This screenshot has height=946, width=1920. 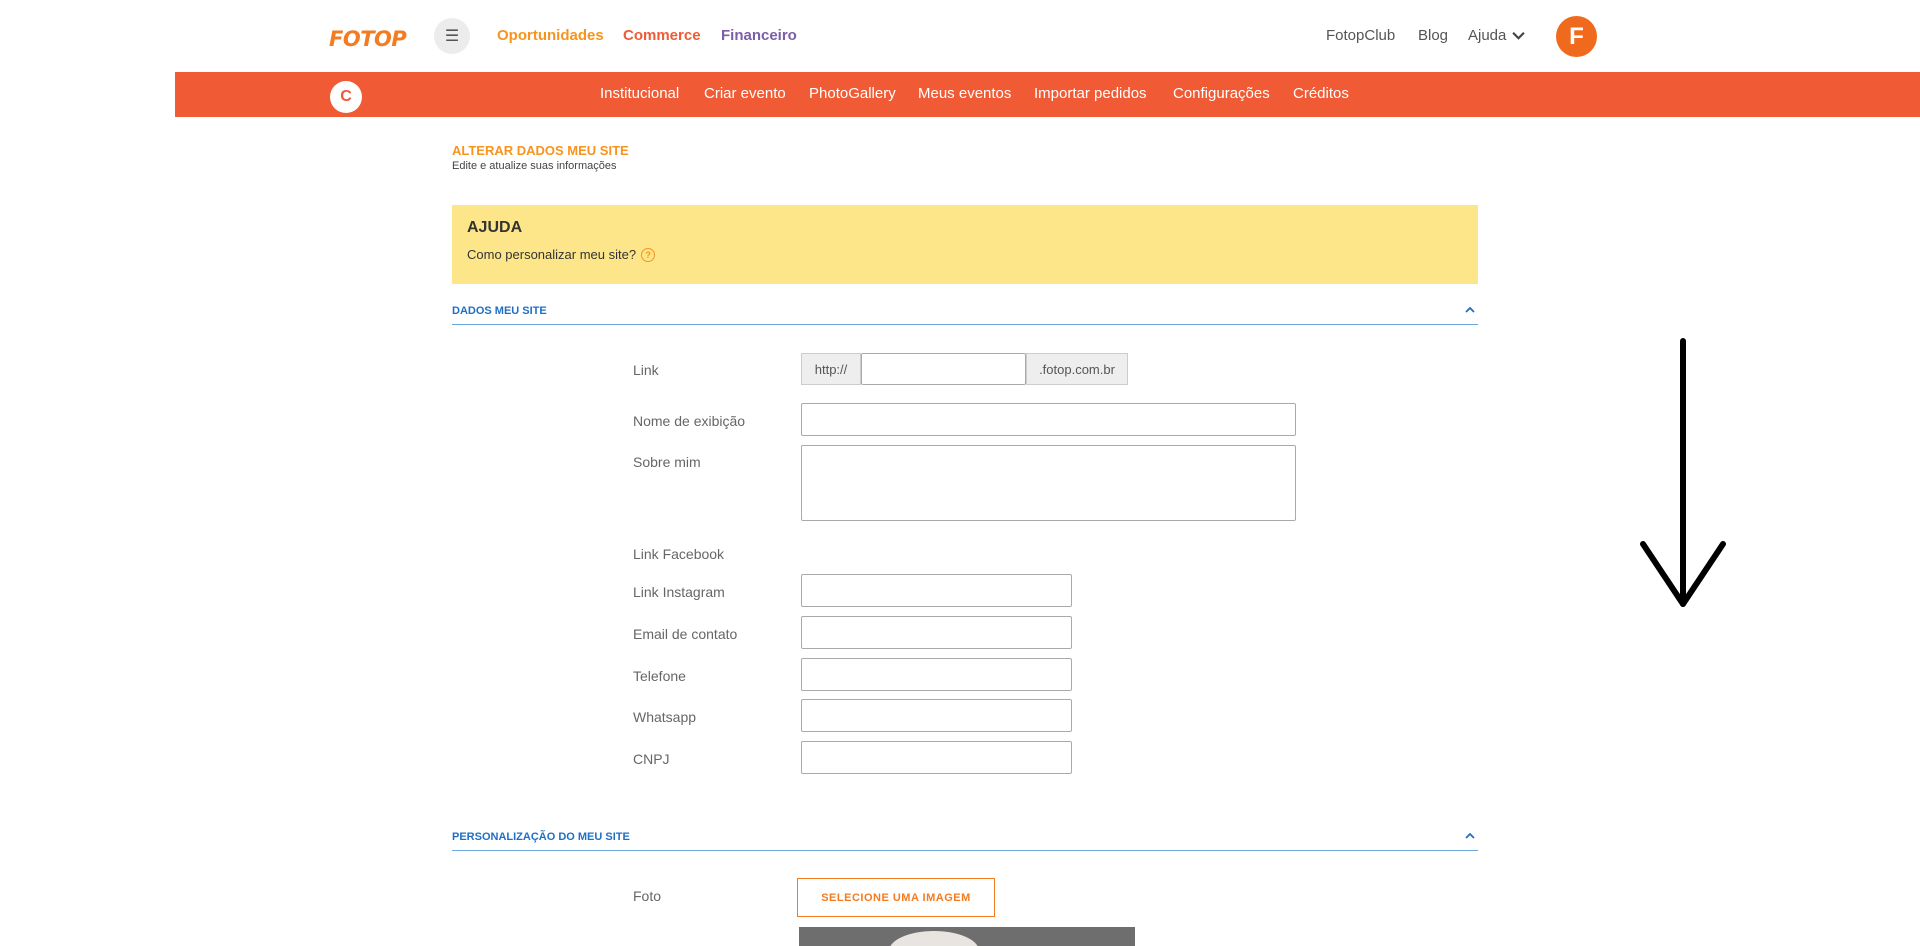 What do you see at coordinates (831, 369) in the screenshot?
I see `link-prefix: http://` at bounding box center [831, 369].